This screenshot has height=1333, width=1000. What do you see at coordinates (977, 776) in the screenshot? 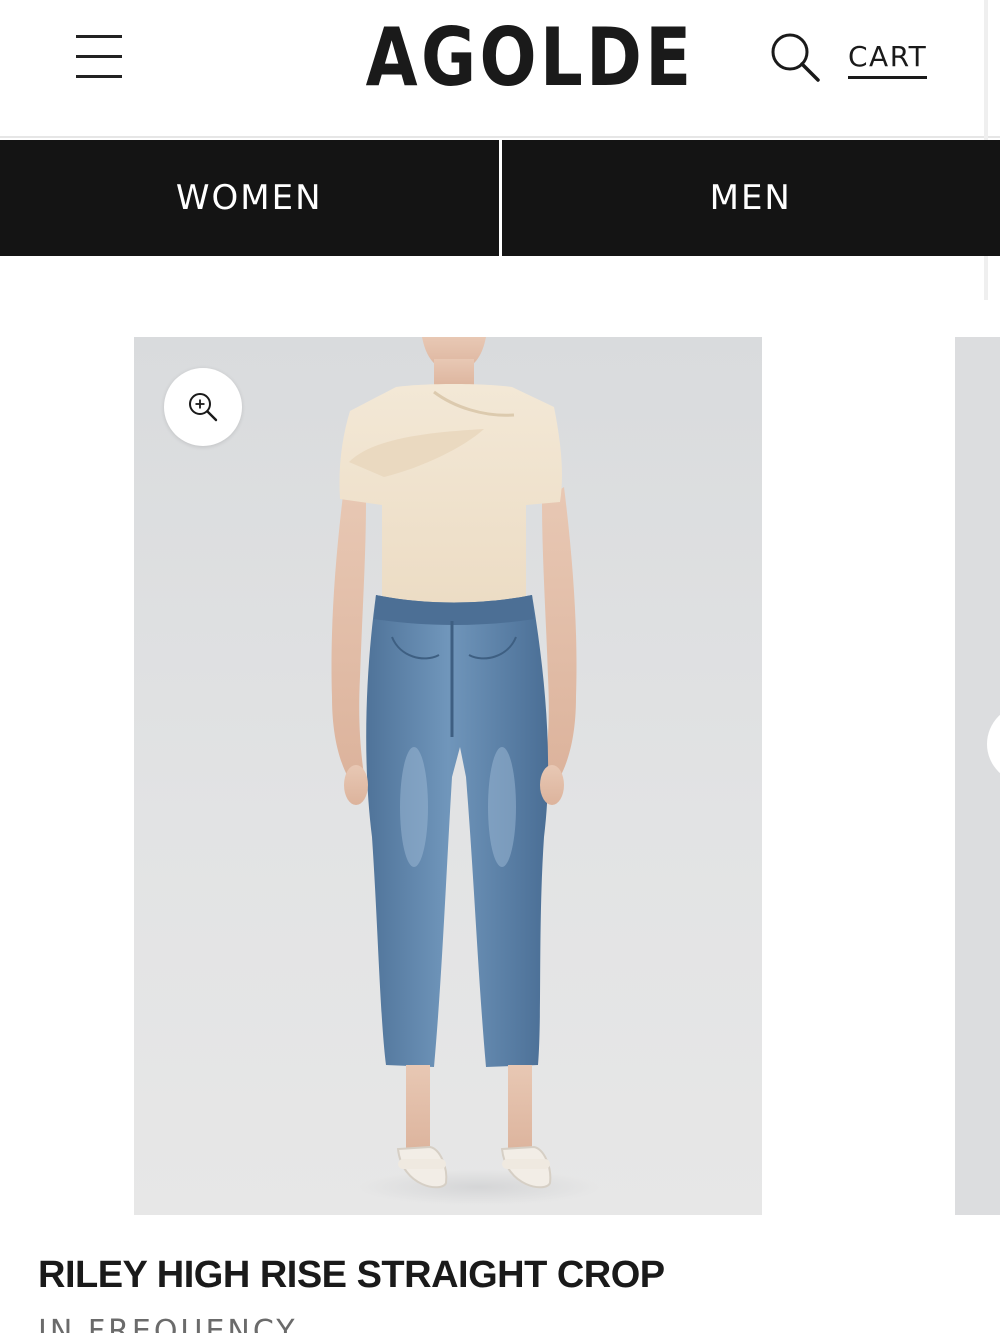
I see `next-product-image-peek` at bounding box center [977, 776].